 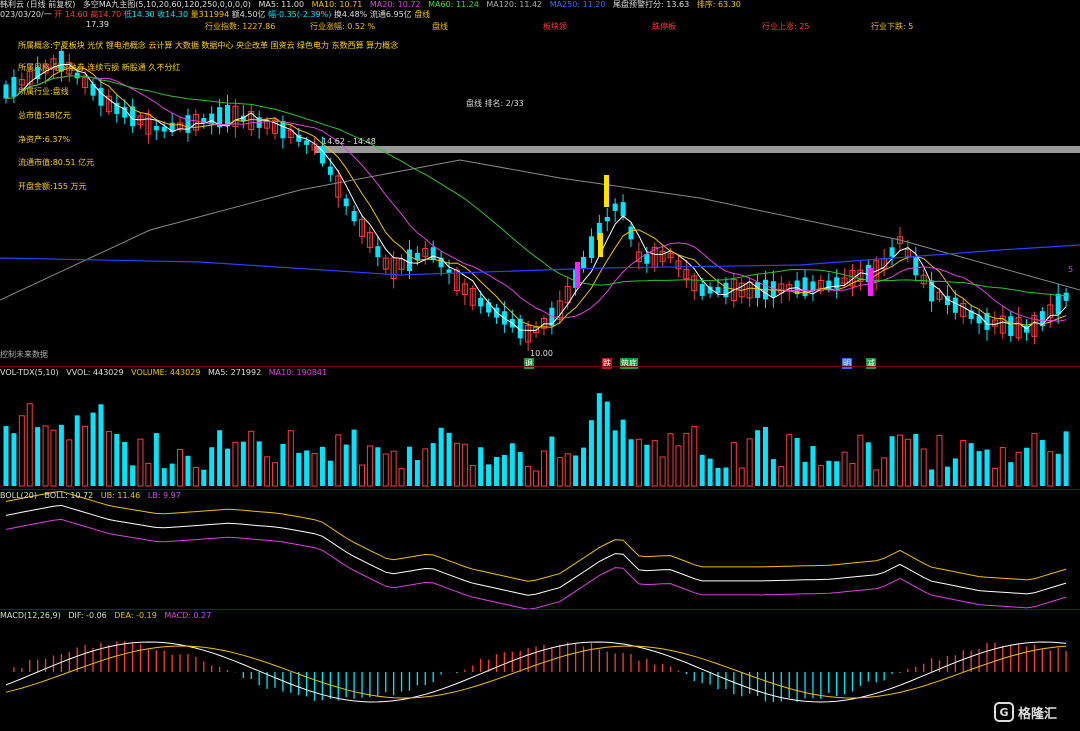 What do you see at coordinates (135, 615) in the screenshot?
I see `dea-value: DEA: -0.19` at bounding box center [135, 615].